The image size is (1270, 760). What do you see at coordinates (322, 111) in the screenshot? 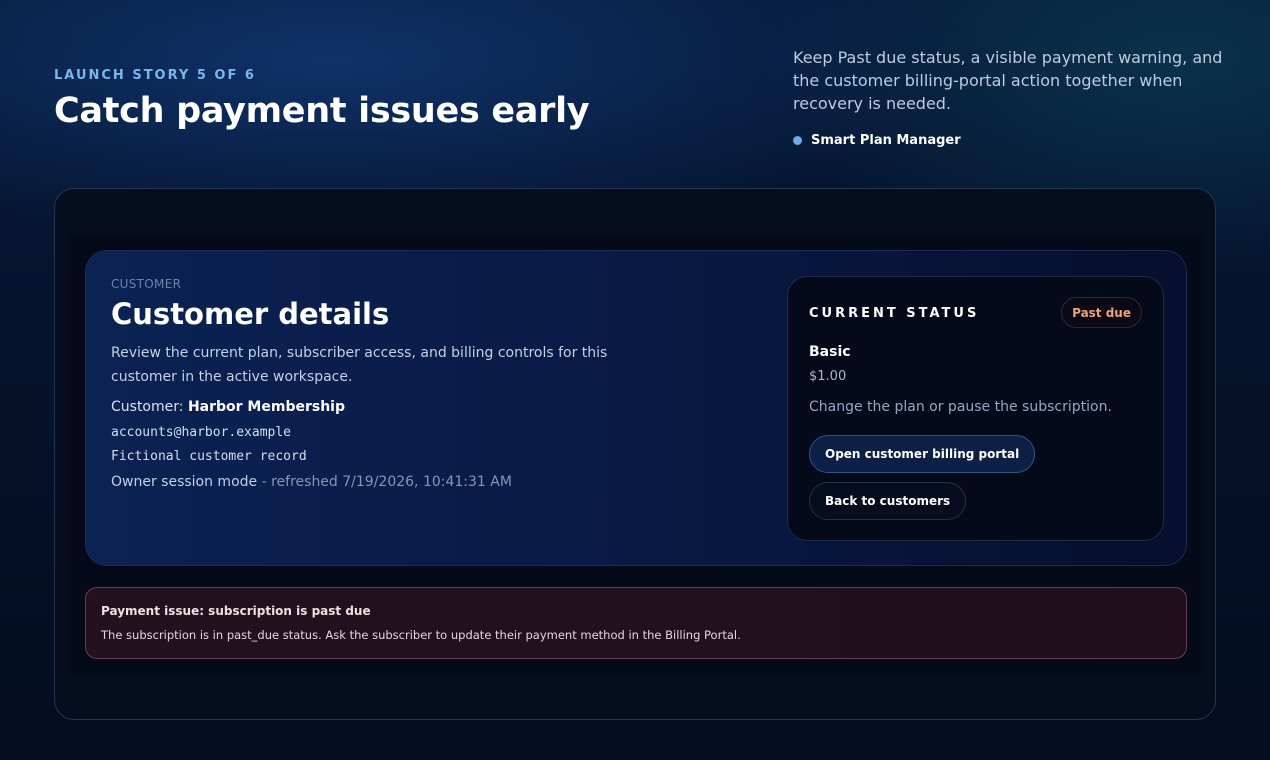
I see `page-title: Catch payment issues early` at bounding box center [322, 111].